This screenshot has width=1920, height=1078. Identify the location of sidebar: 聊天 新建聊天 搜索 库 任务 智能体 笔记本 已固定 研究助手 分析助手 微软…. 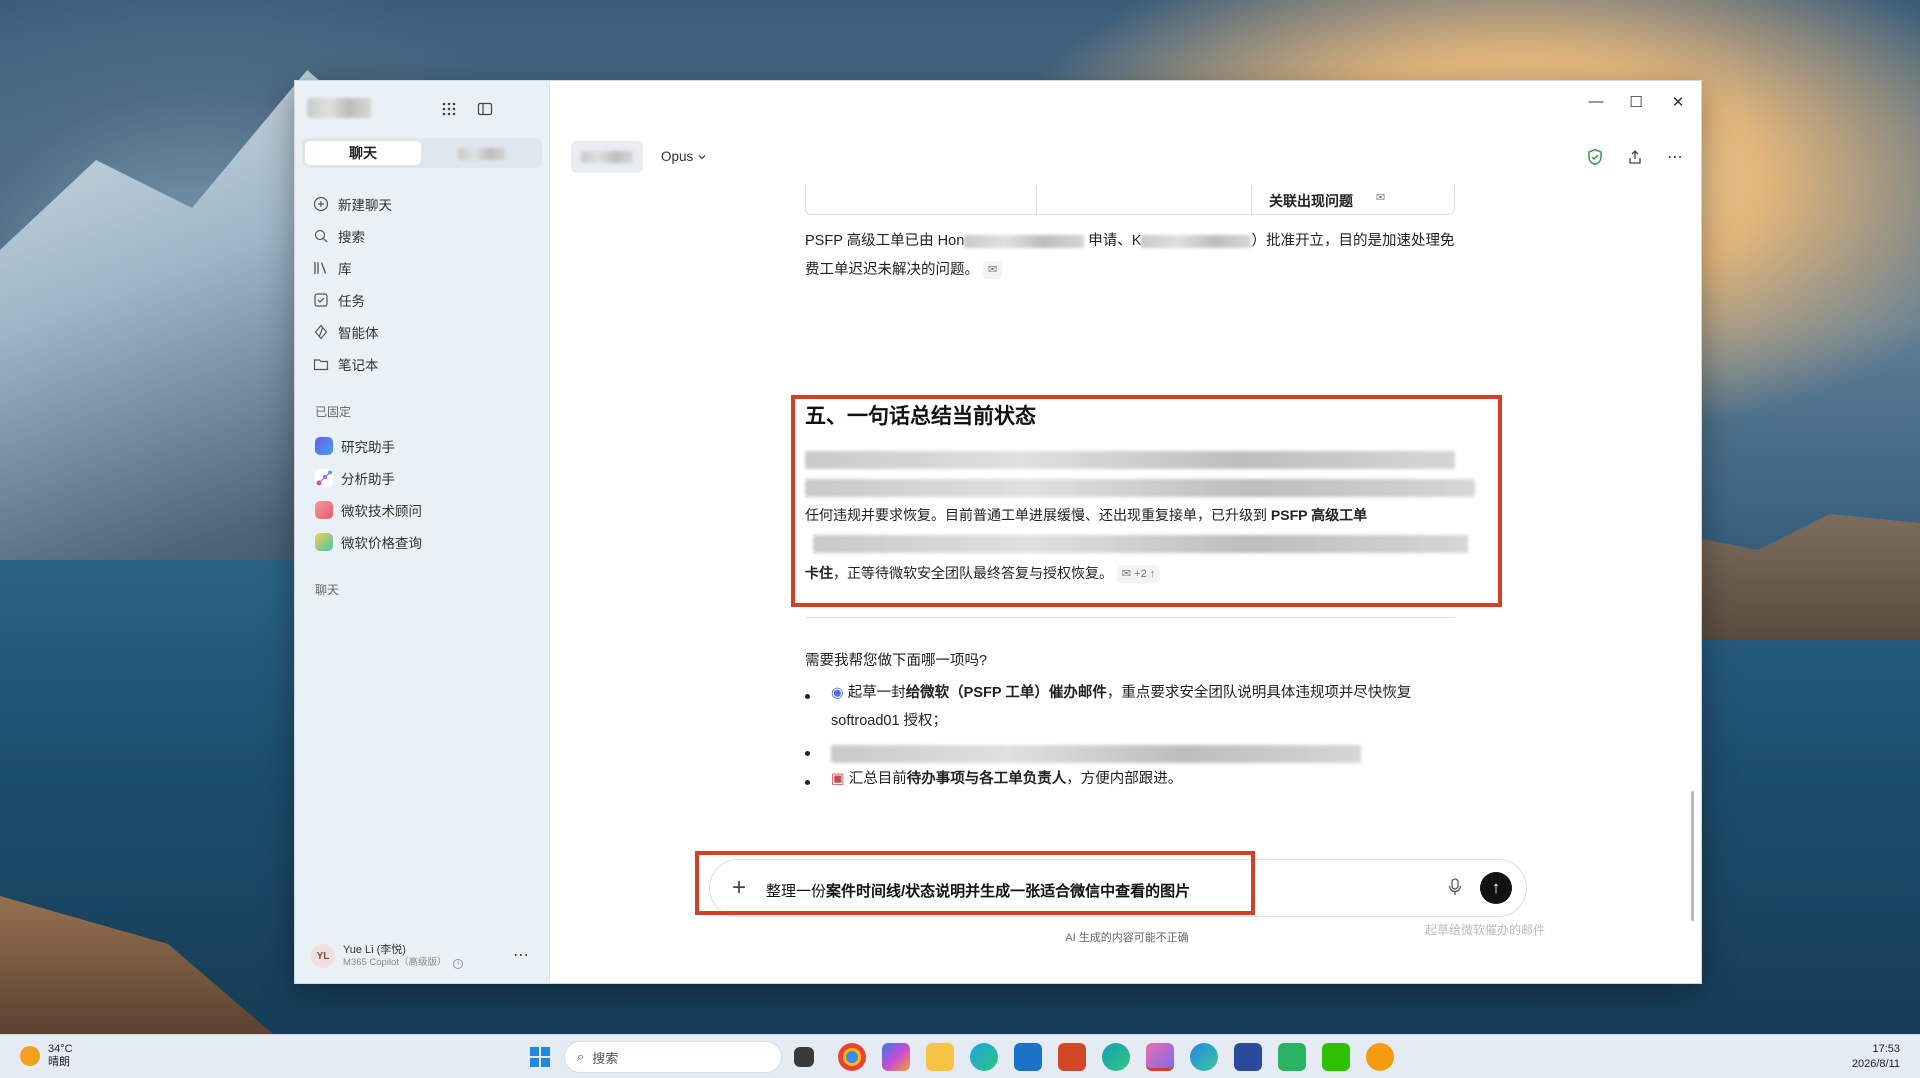
(422, 532).